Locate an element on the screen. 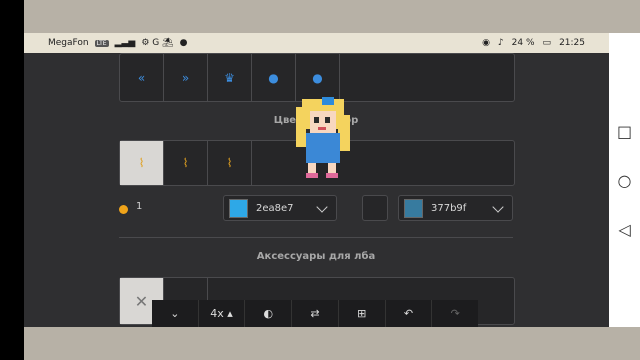 The height and width of the screenshot is (360, 640). editor-toolbar: ⌄ 4x ▴ ◐ ⇄ ⊞ ↶ ↷ is located at coordinates (315, 313).